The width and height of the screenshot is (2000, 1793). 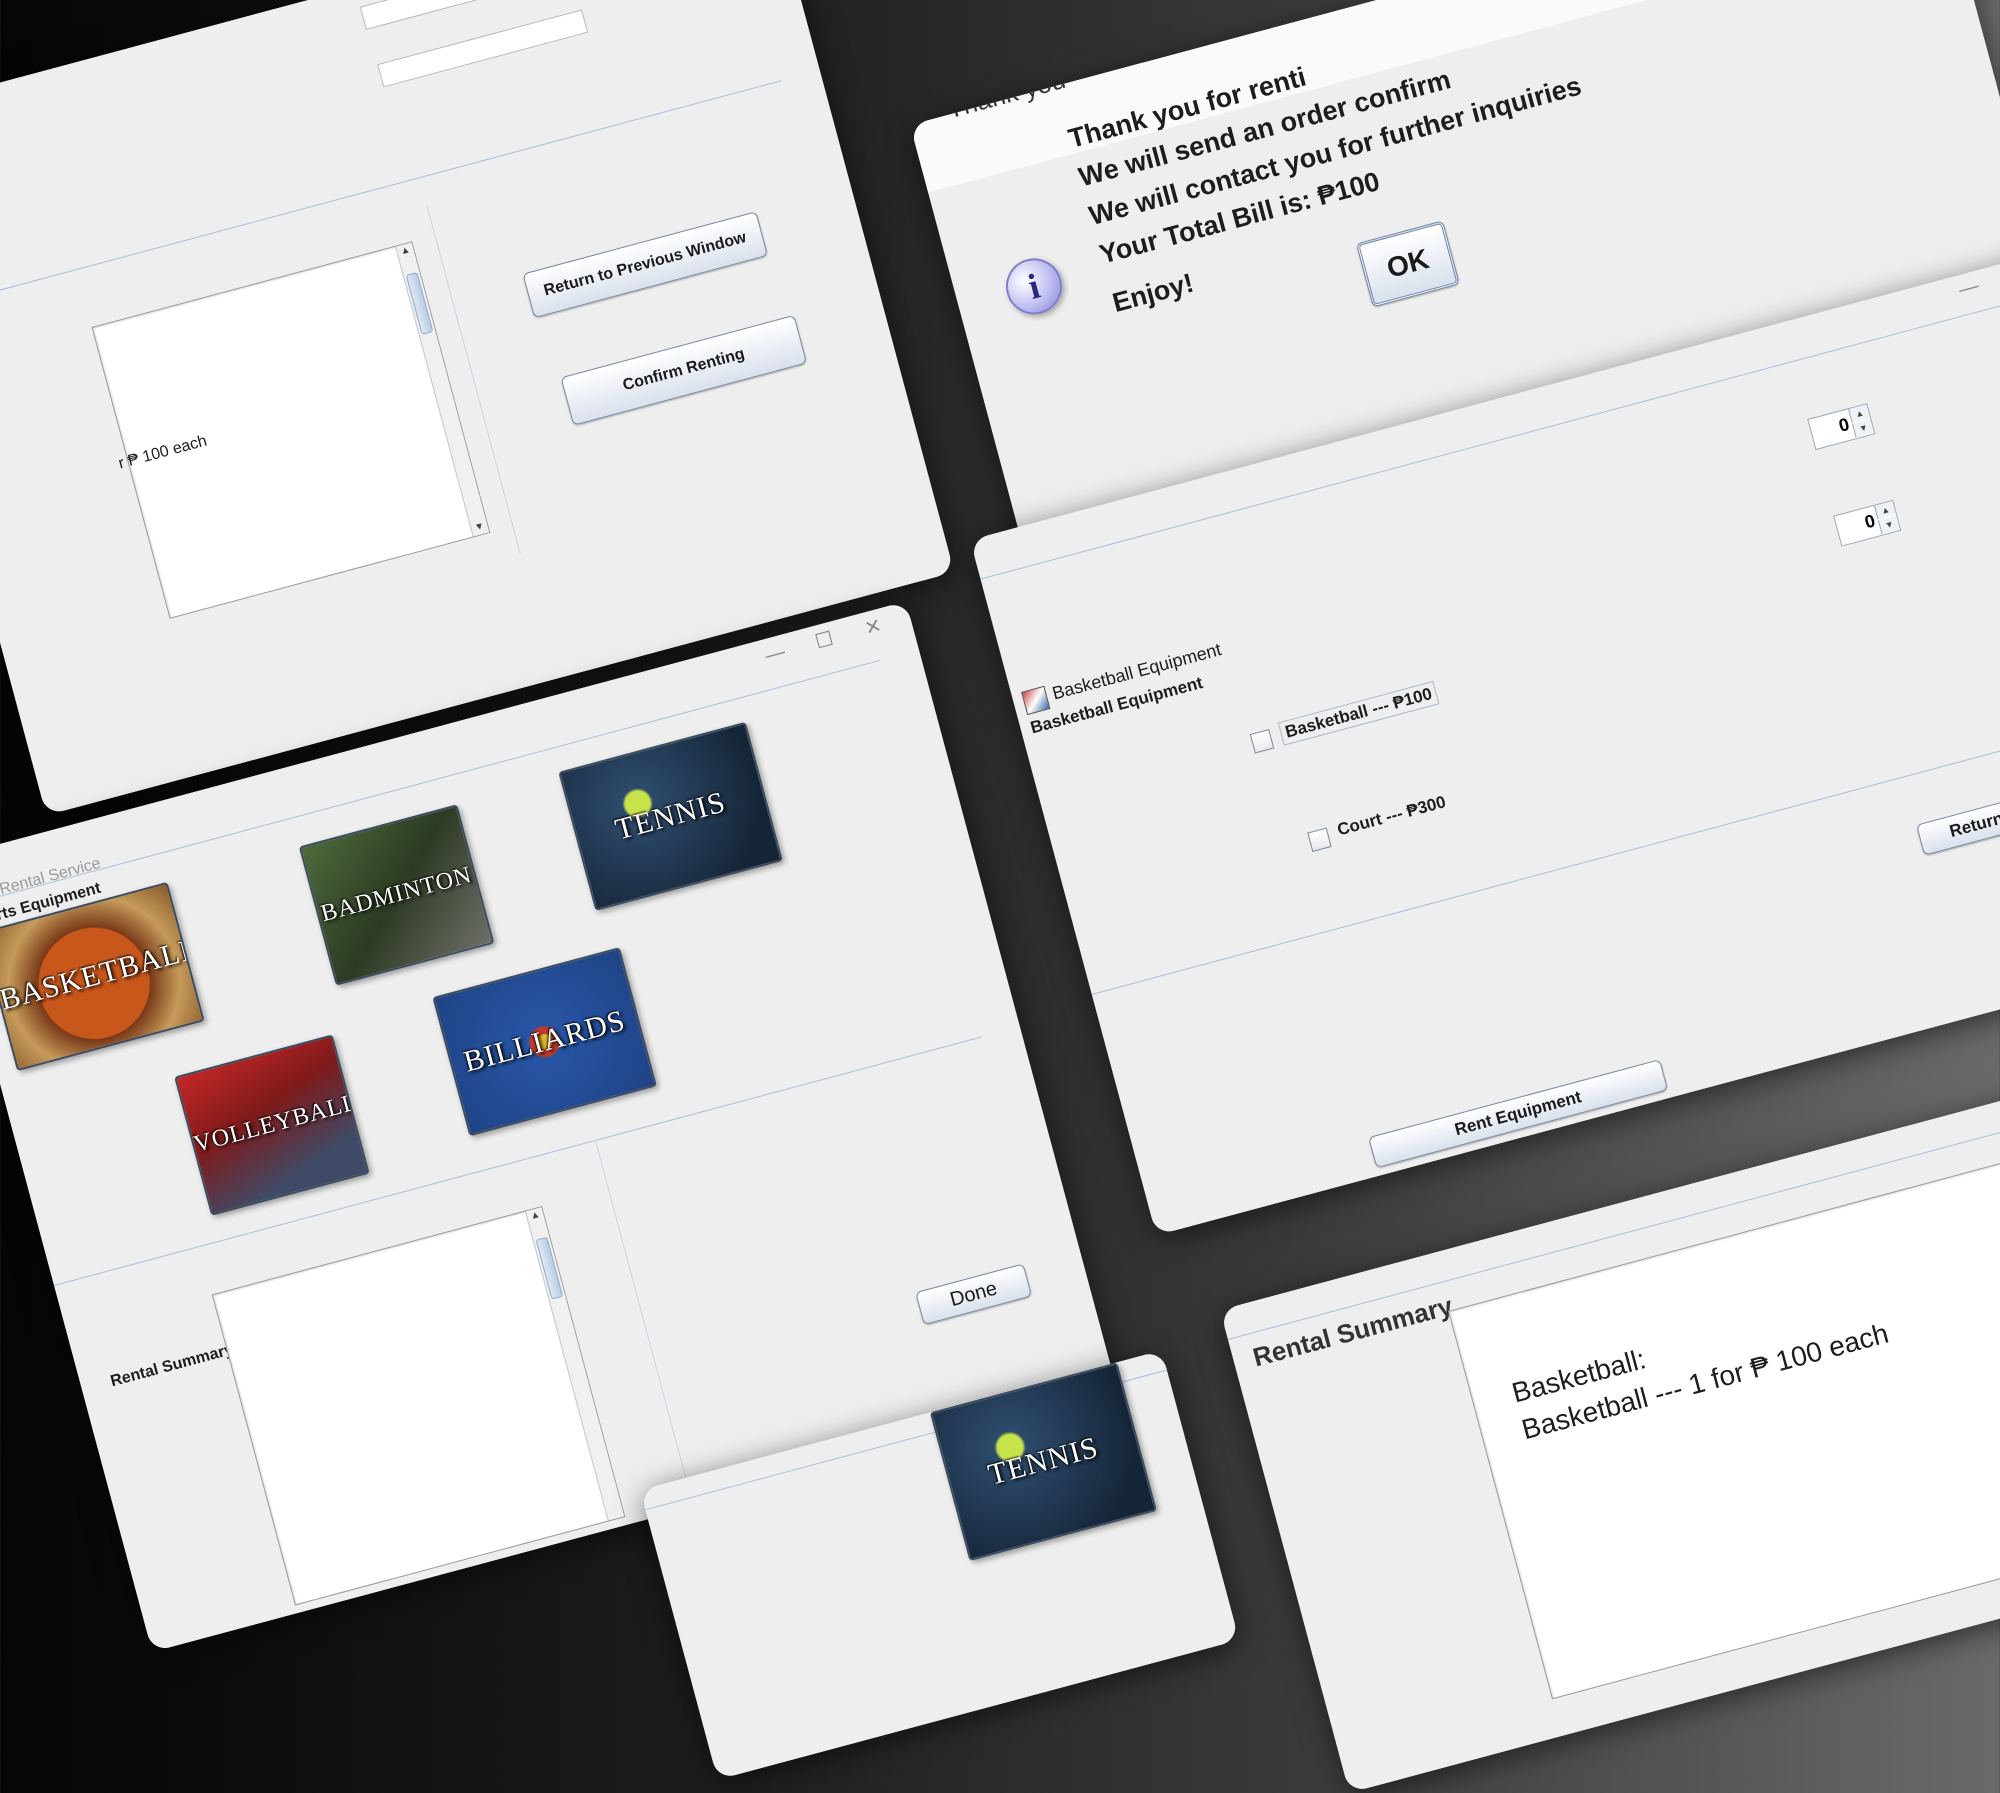 What do you see at coordinates (1841, 427) in the screenshot?
I see `quantity-spinner-top: 0 ▲ ▼` at bounding box center [1841, 427].